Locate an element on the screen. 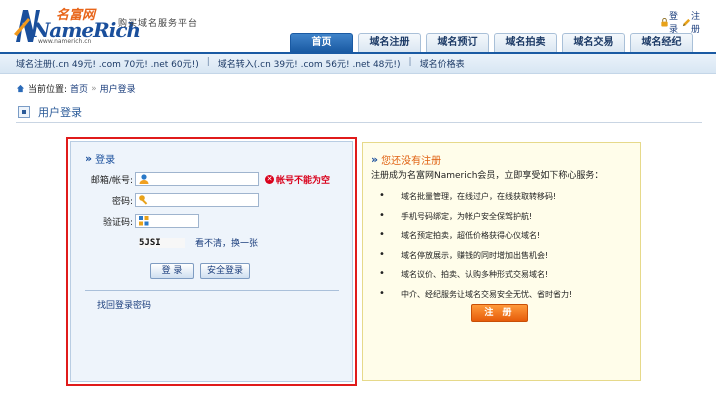  breadcrumb: 当前位置: 首页 » 用户登录 is located at coordinates (76, 88).